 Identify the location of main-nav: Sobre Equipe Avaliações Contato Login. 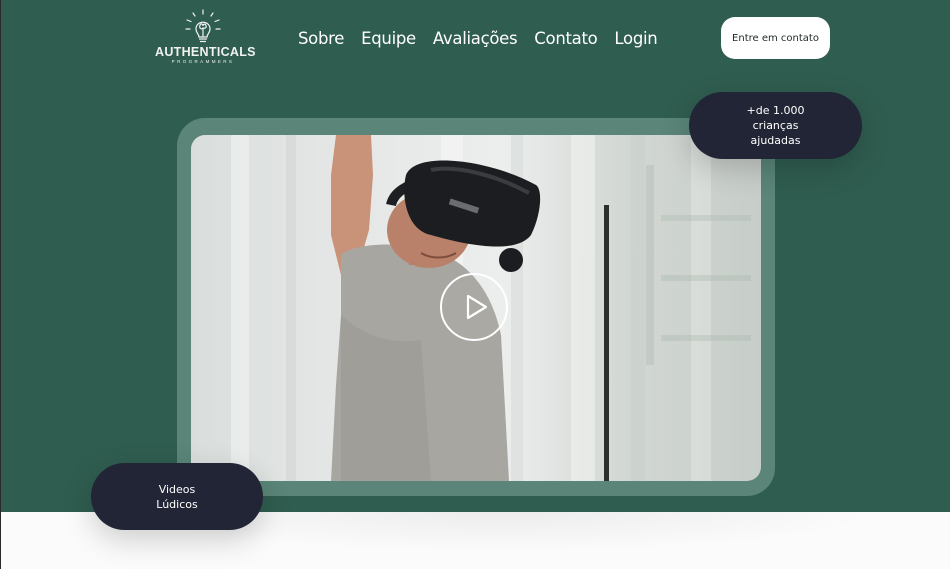
(478, 40).